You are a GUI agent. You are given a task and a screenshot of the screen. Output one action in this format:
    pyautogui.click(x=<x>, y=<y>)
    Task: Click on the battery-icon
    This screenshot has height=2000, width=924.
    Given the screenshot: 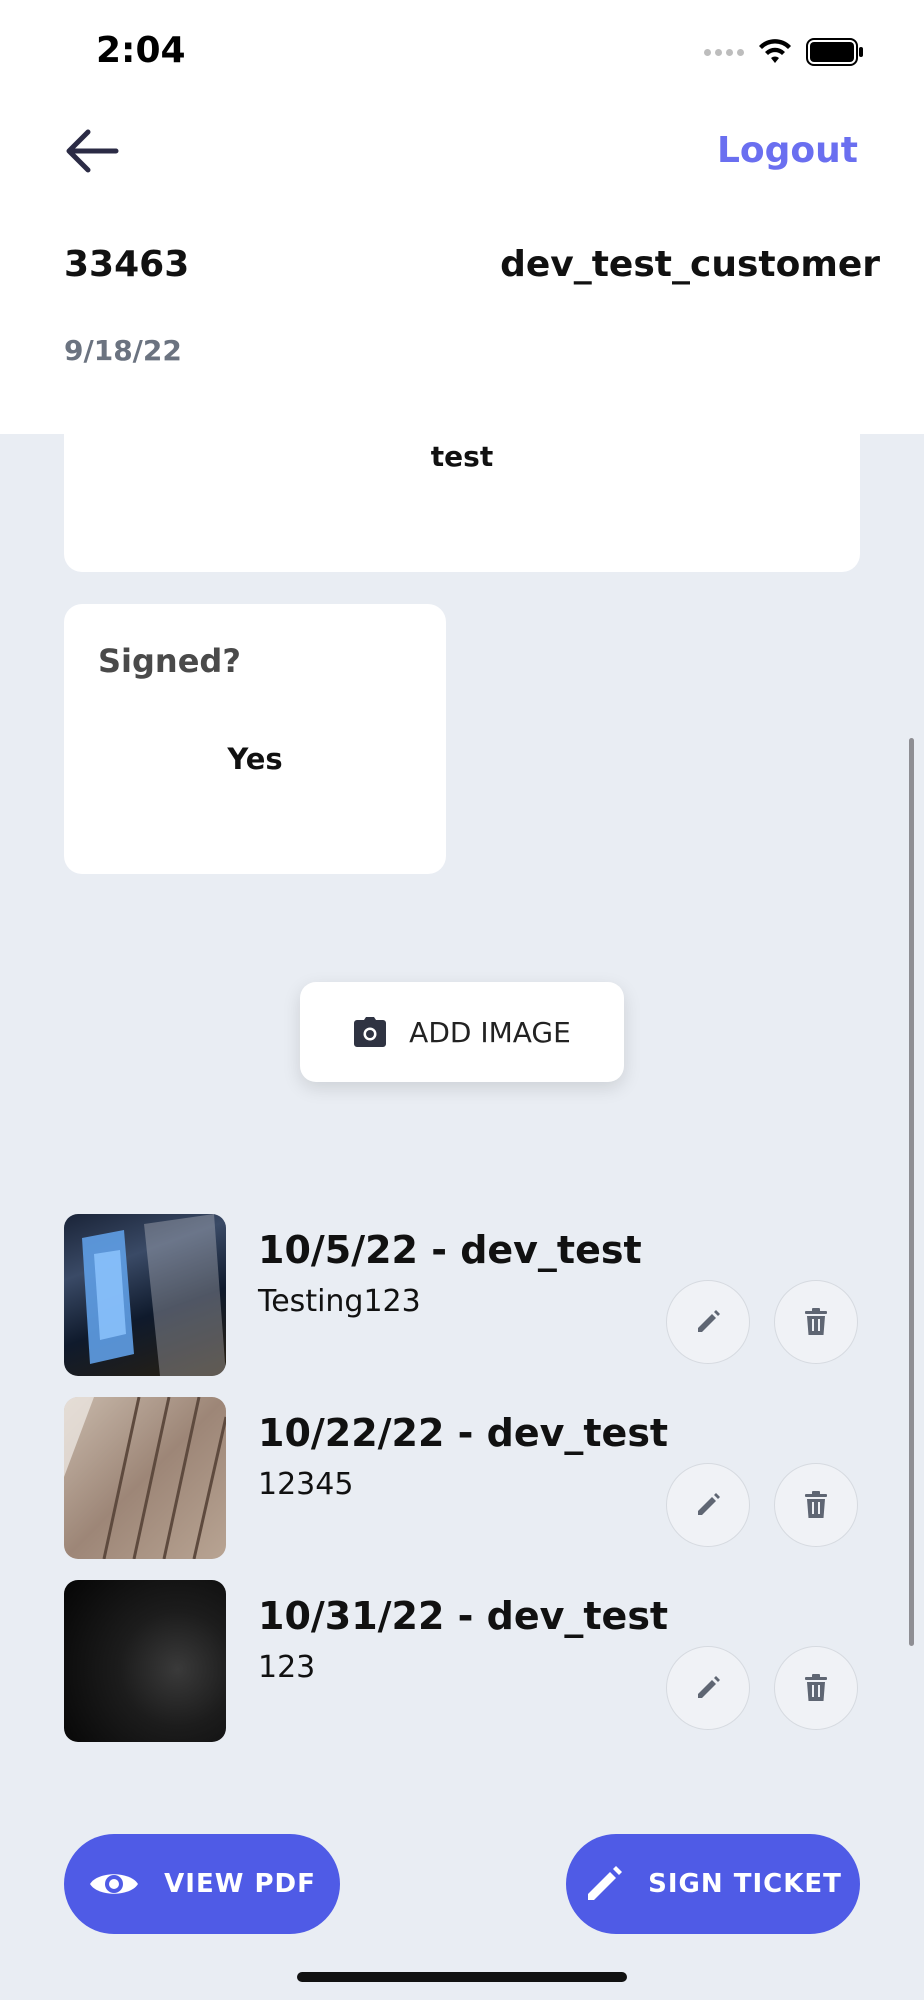 What is the action you would take?
    pyautogui.click(x=834, y=52)
    